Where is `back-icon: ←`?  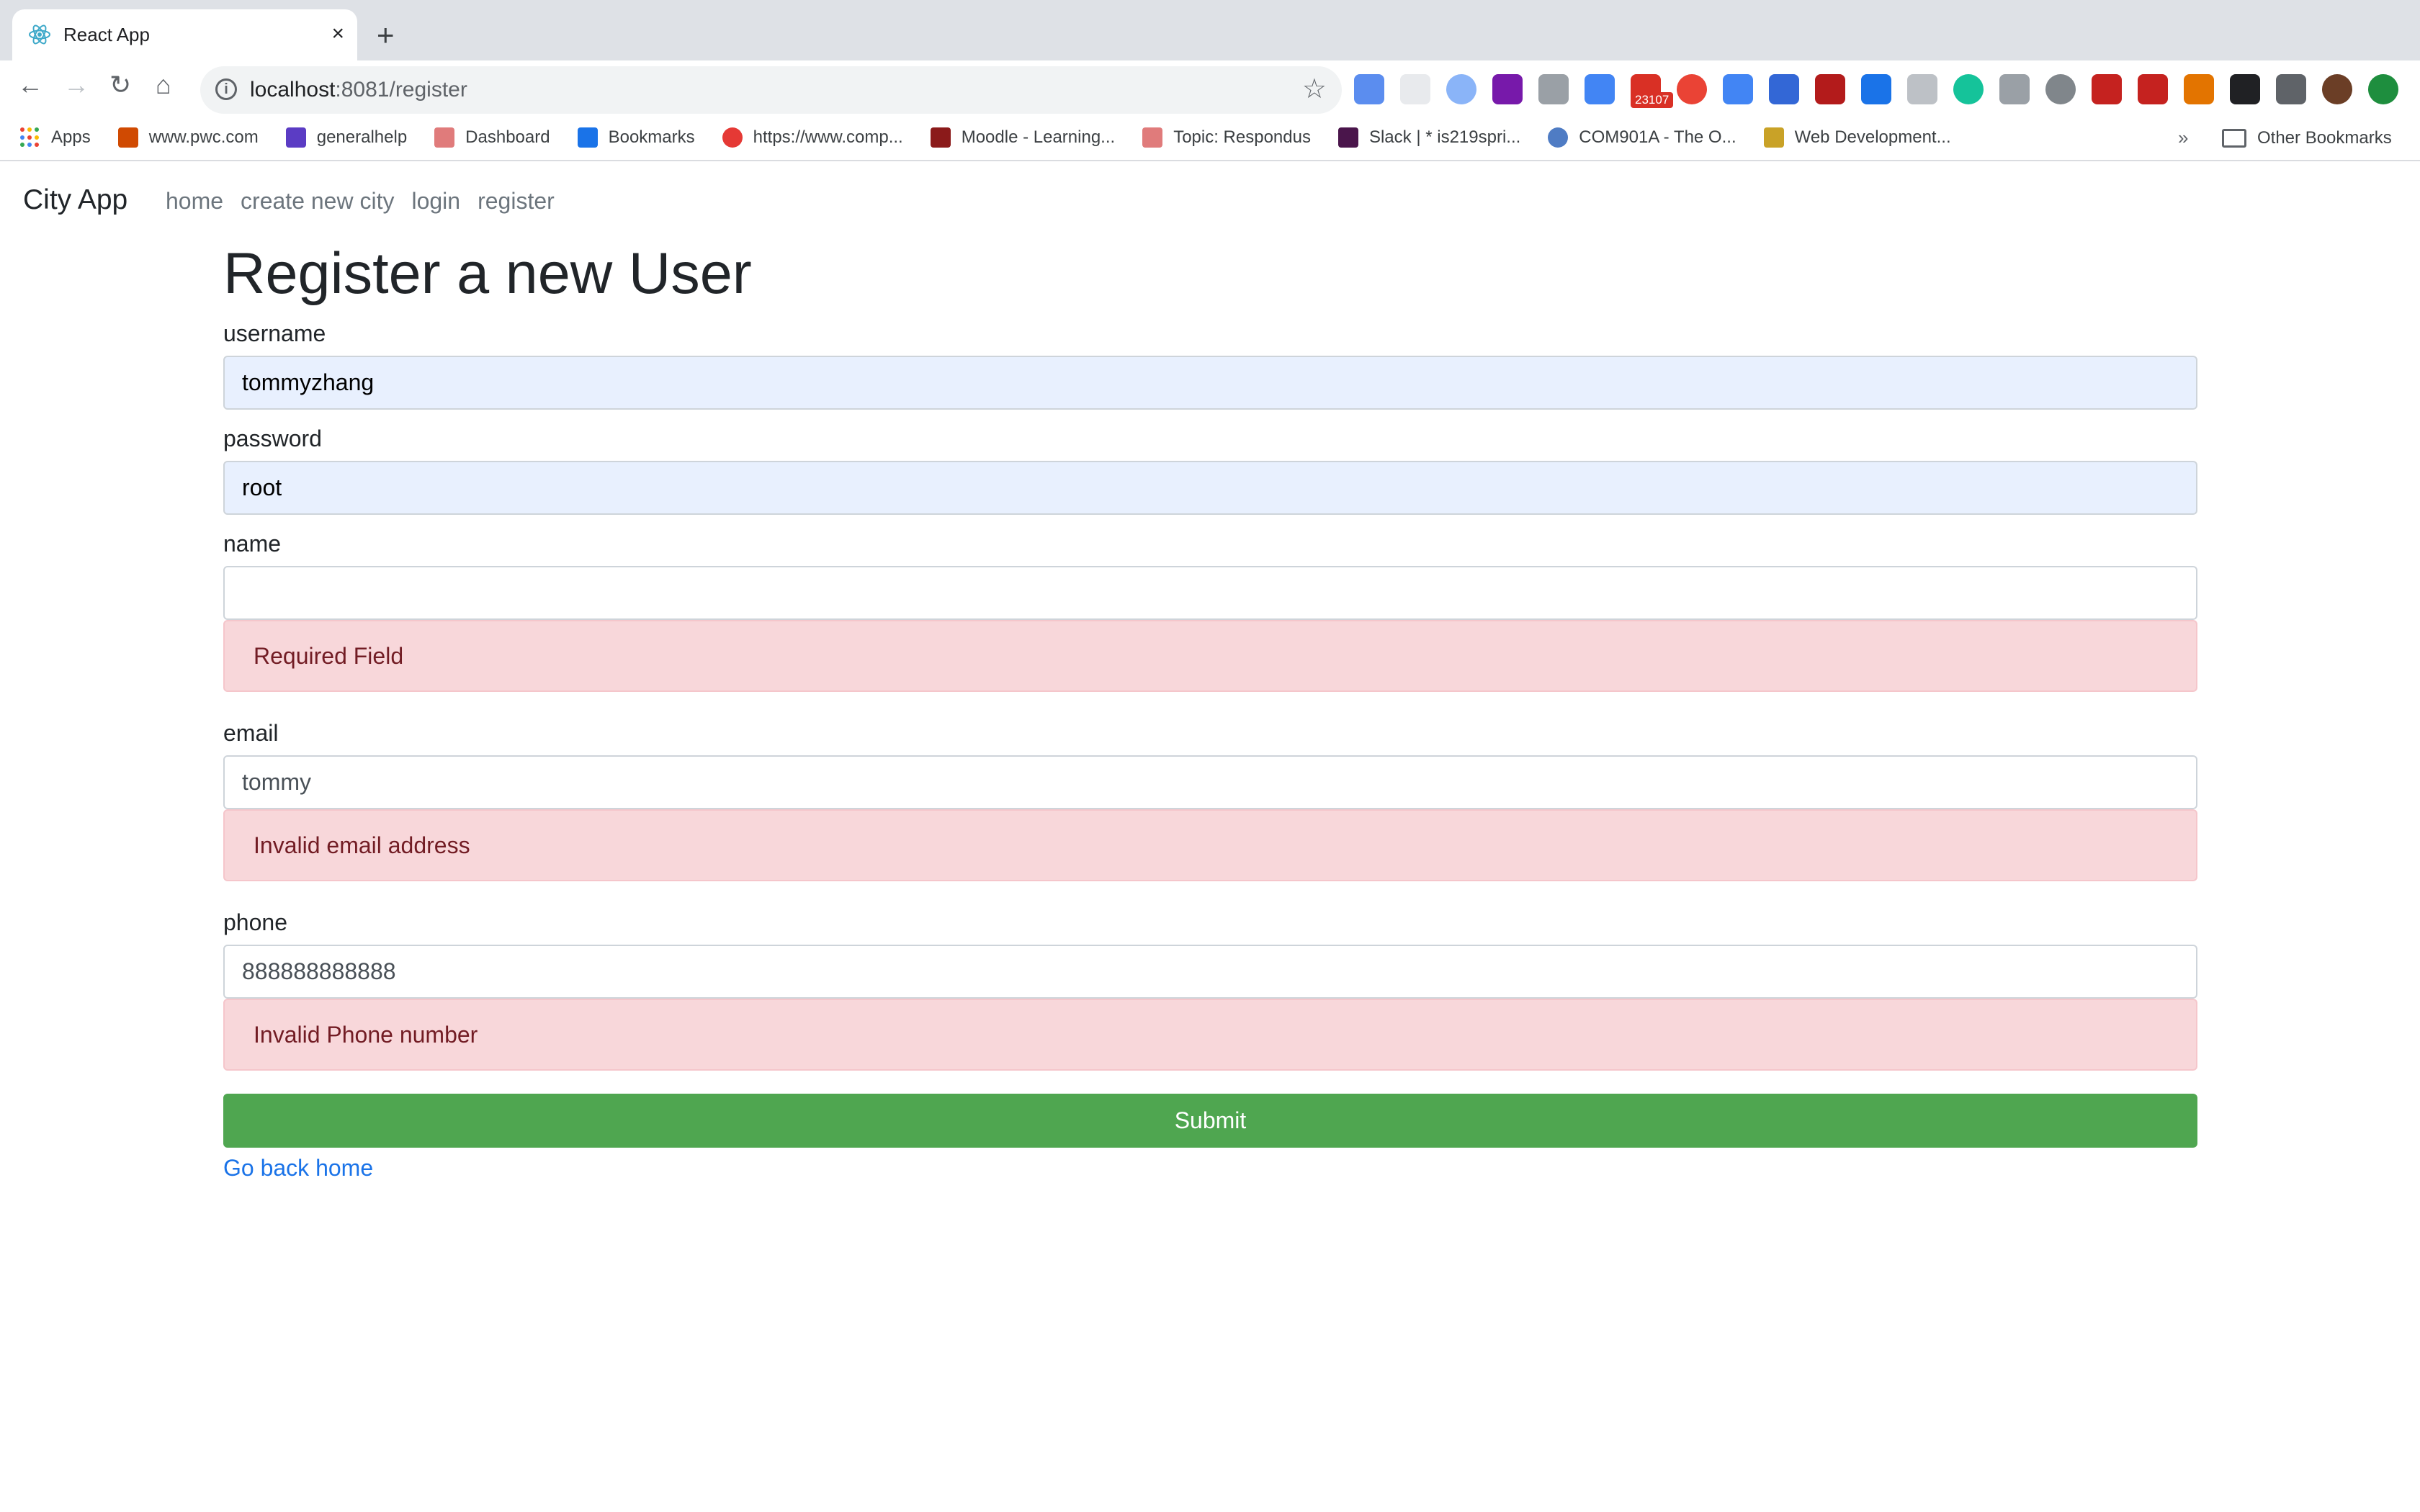
back-icon: ← is located at coordinates (30, 85).